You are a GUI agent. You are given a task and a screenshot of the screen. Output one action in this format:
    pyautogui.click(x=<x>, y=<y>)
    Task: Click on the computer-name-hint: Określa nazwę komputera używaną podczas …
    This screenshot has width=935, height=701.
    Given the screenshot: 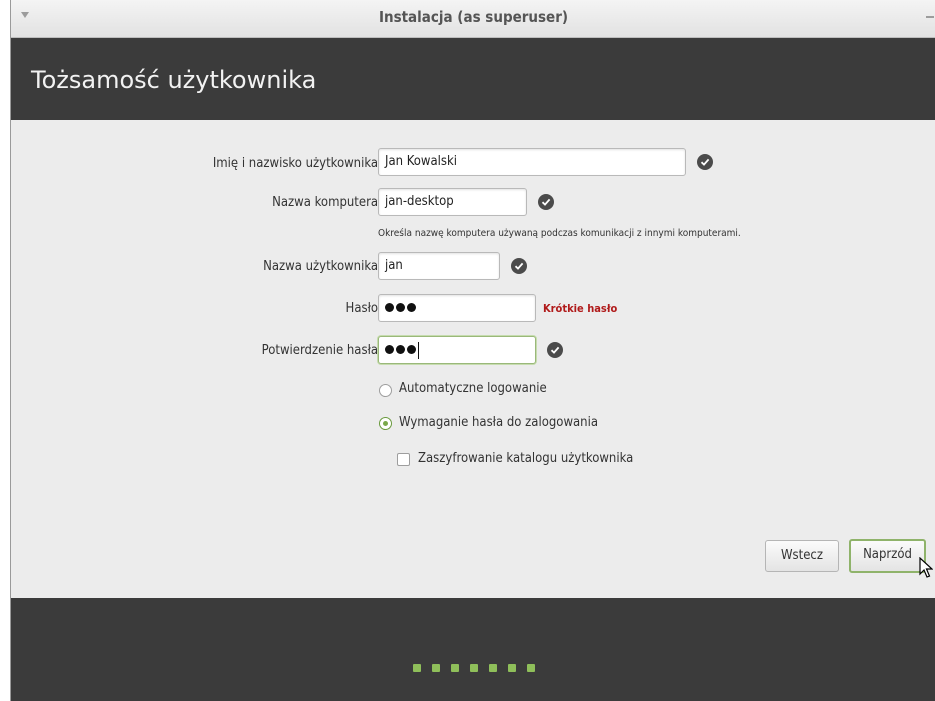 What is the action you would take?
    pyautogui.click(x=559, y=233)
    